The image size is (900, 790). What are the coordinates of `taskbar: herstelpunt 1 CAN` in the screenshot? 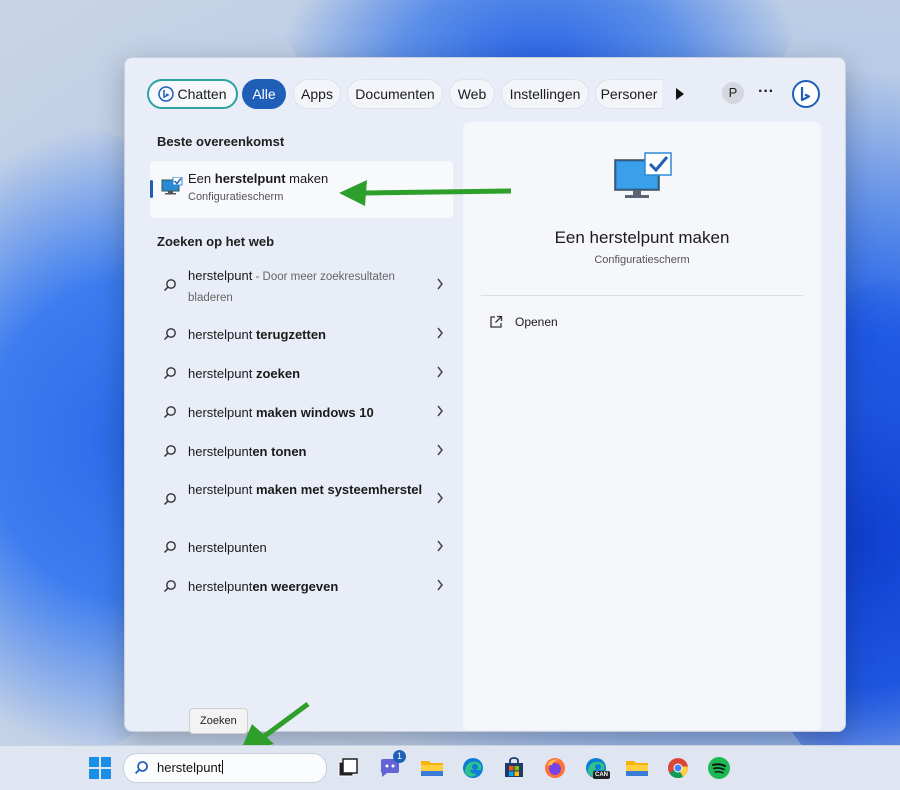 It's located at (450, 767).